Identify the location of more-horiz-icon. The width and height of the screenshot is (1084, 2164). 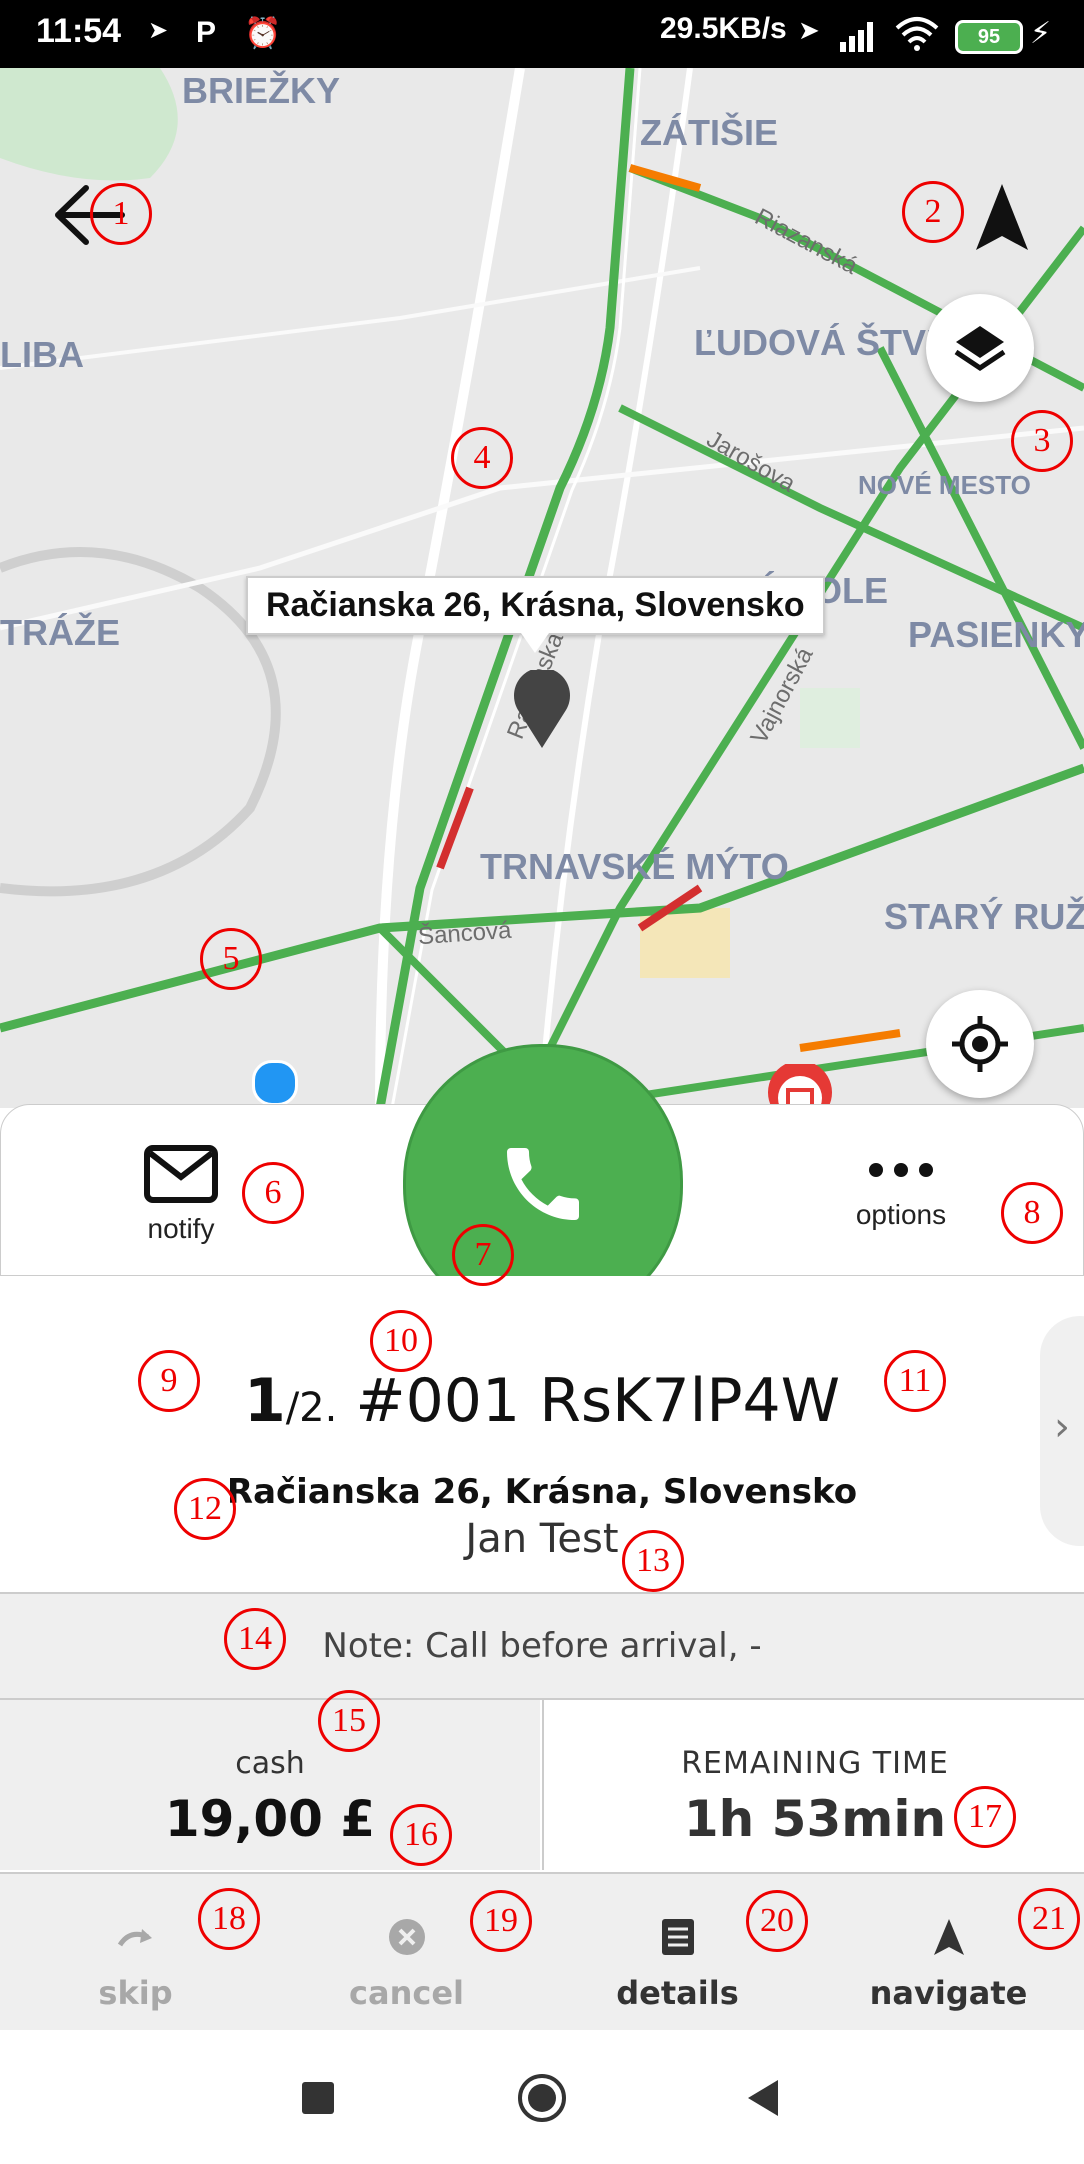
(901, 1170).